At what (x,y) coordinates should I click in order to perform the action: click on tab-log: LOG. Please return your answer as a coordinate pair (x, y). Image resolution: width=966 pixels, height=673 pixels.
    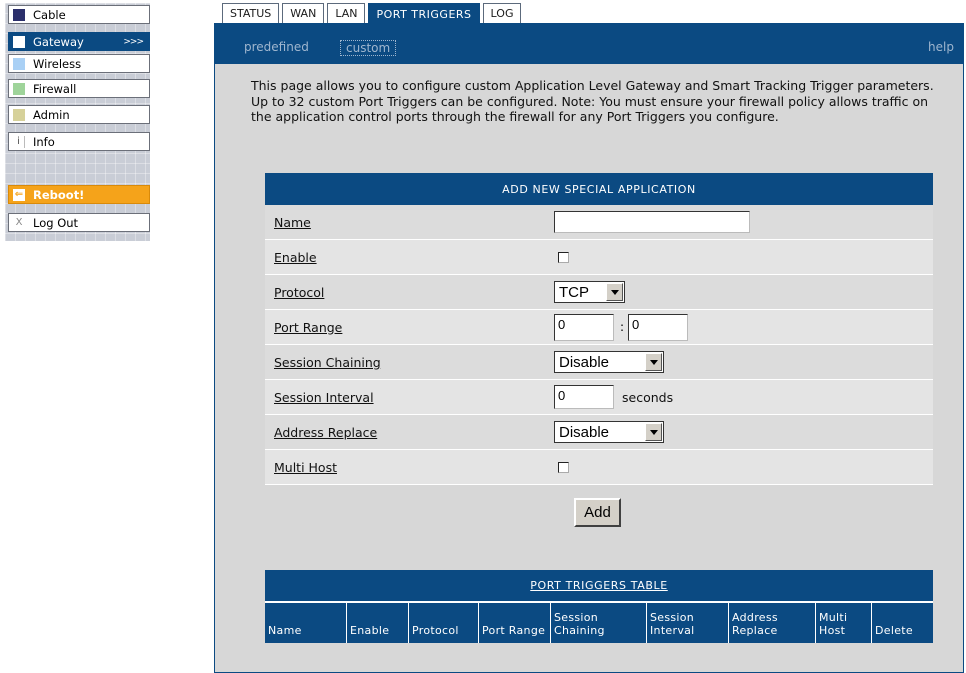
    Looking at the image, I should click on (502, 13).